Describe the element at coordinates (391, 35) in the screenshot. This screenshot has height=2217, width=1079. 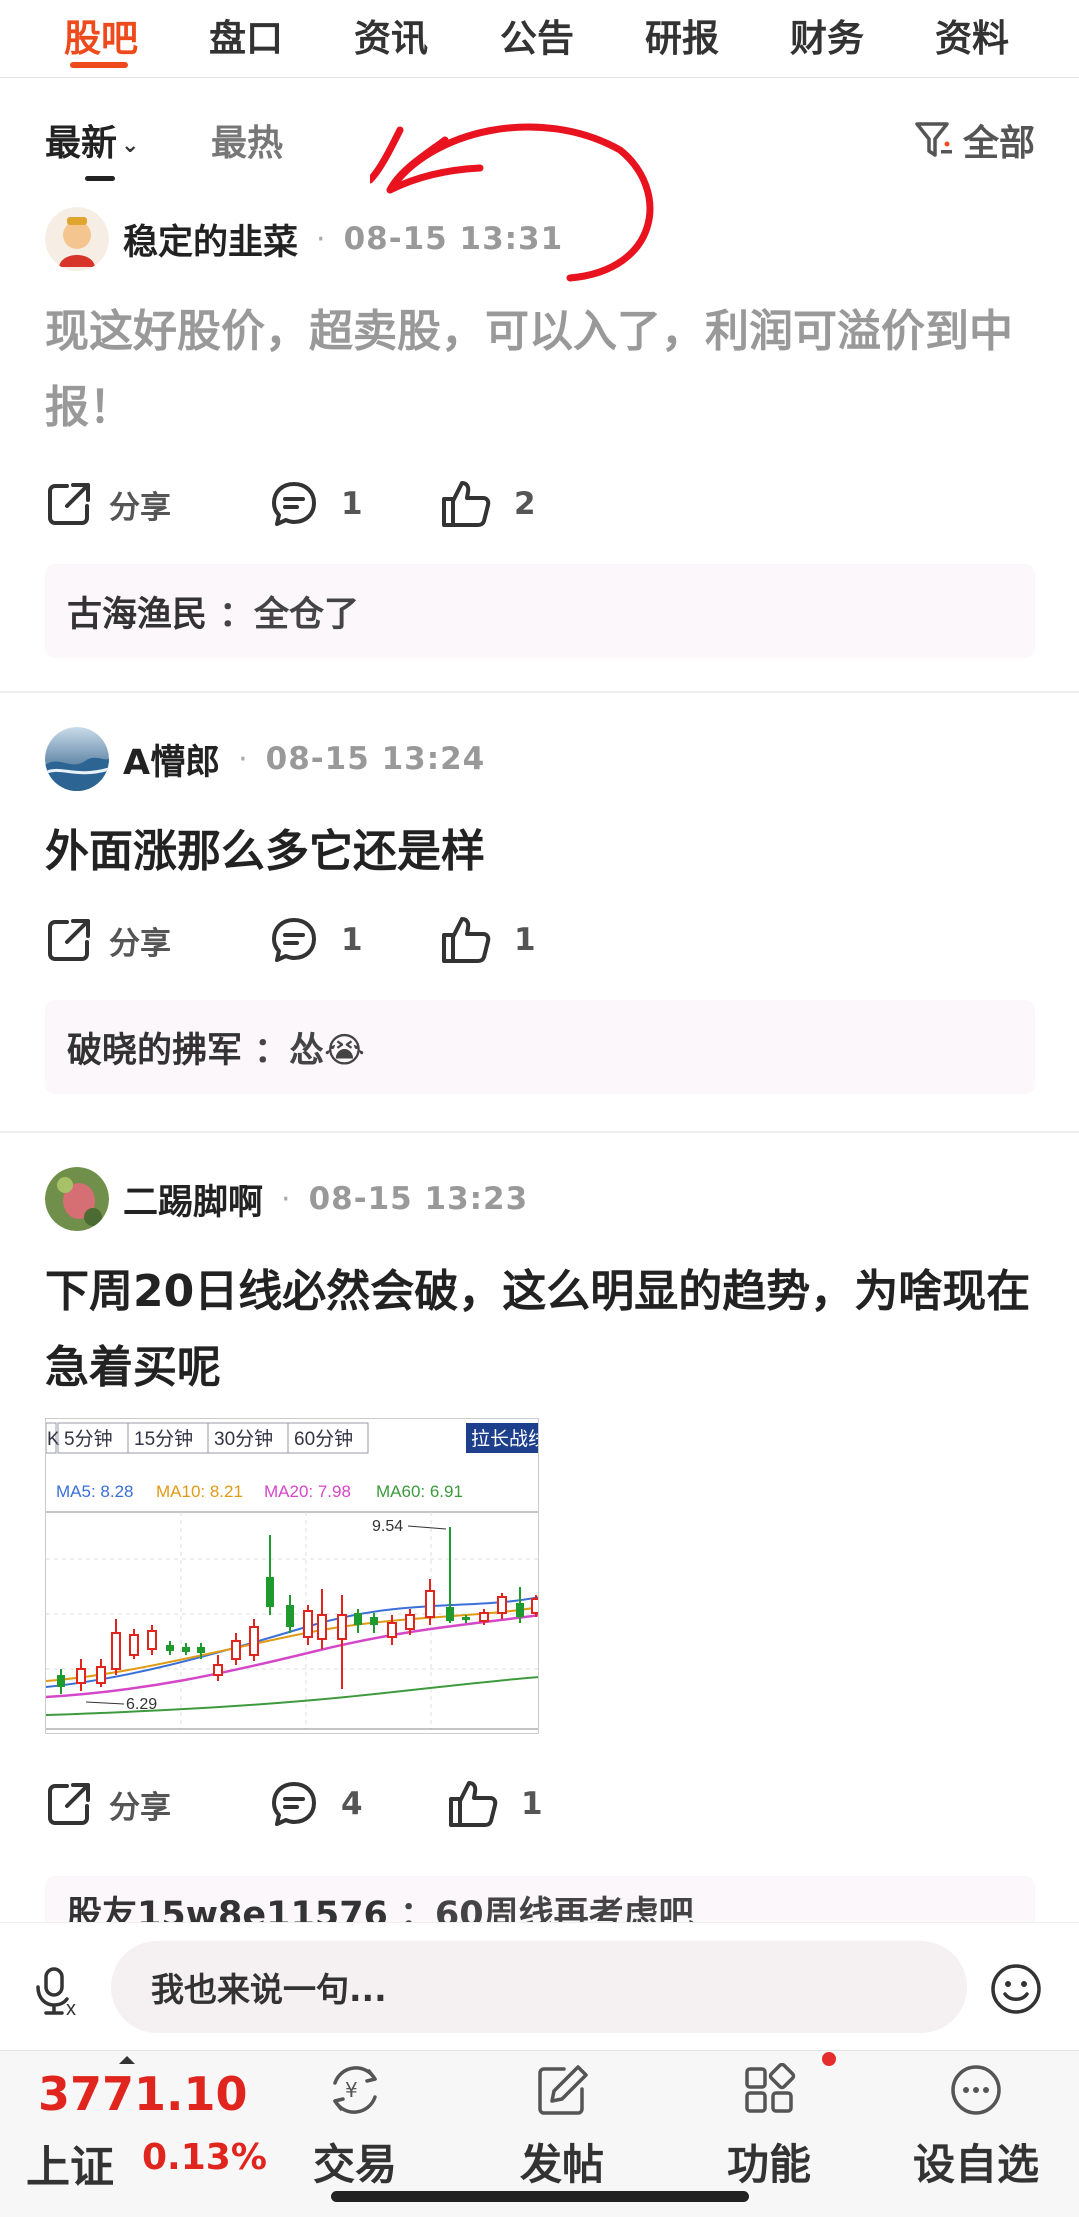
I see `tab-news: 资讯` at that location.